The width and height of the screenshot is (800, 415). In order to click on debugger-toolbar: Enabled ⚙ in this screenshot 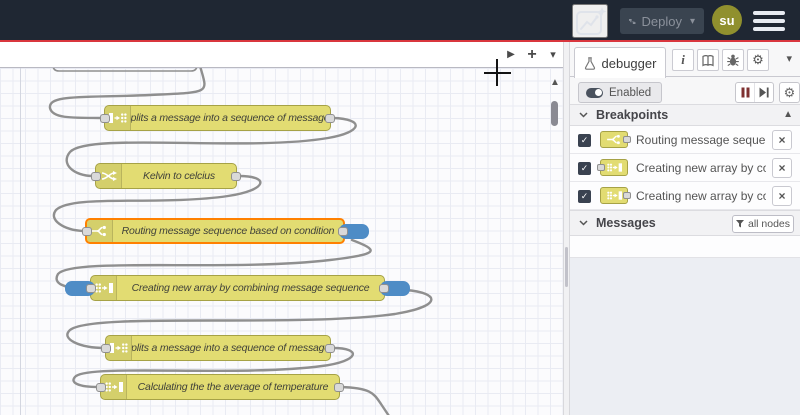, I will do `click(685, 92)`.